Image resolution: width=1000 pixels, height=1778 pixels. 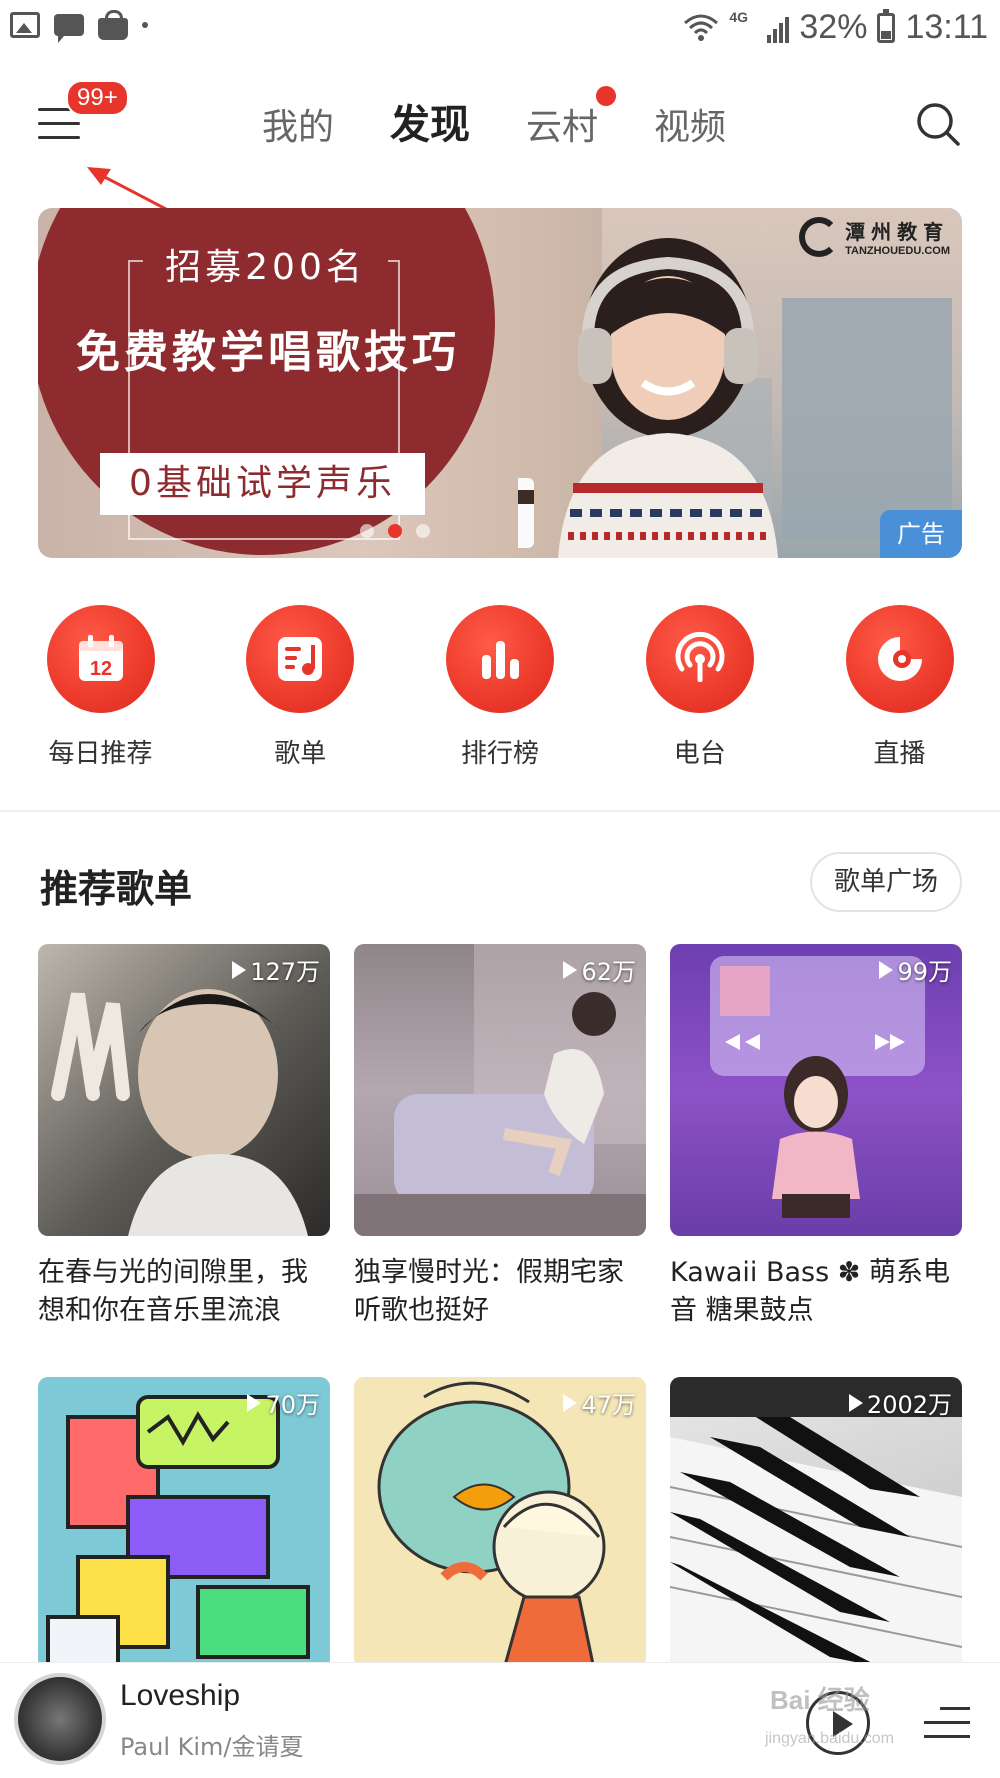 What do you see at coordinates (921, 534) in the screenshot?
I see `ad-label: 广告` at bounding box center [921, 534].